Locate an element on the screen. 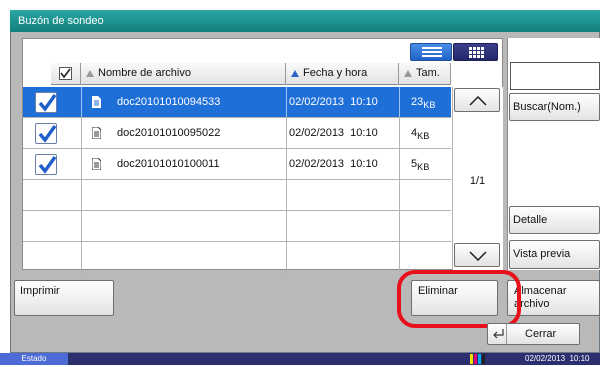  grid-view-icon is located at coordinates (476, 54).